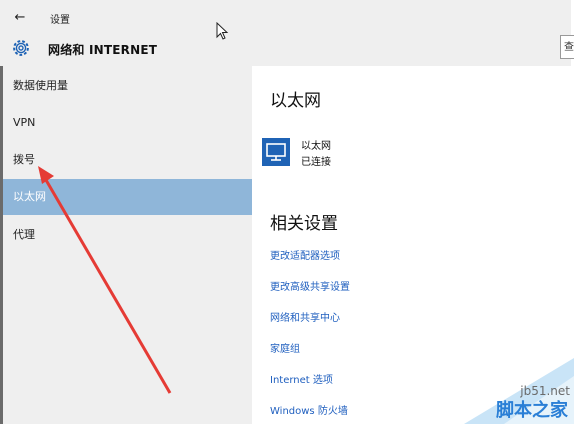 This screenshot has height=424, width=574. Describe the element at coordinates (20, 18) in the screenshot. I see `back-button: ←` at that location.